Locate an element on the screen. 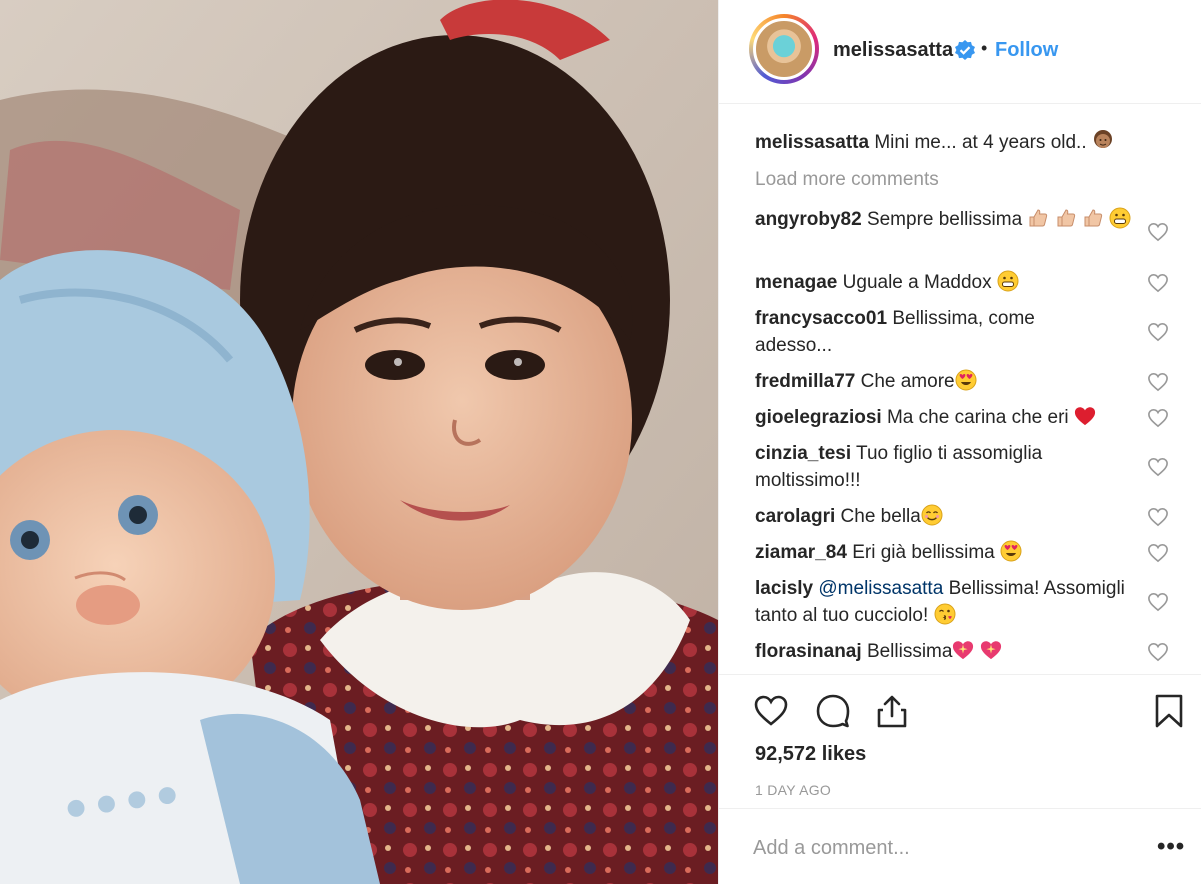 The width and height of the screenshot is (1201, 884). comment-text: Che amore is located at coordinates (907, 381).